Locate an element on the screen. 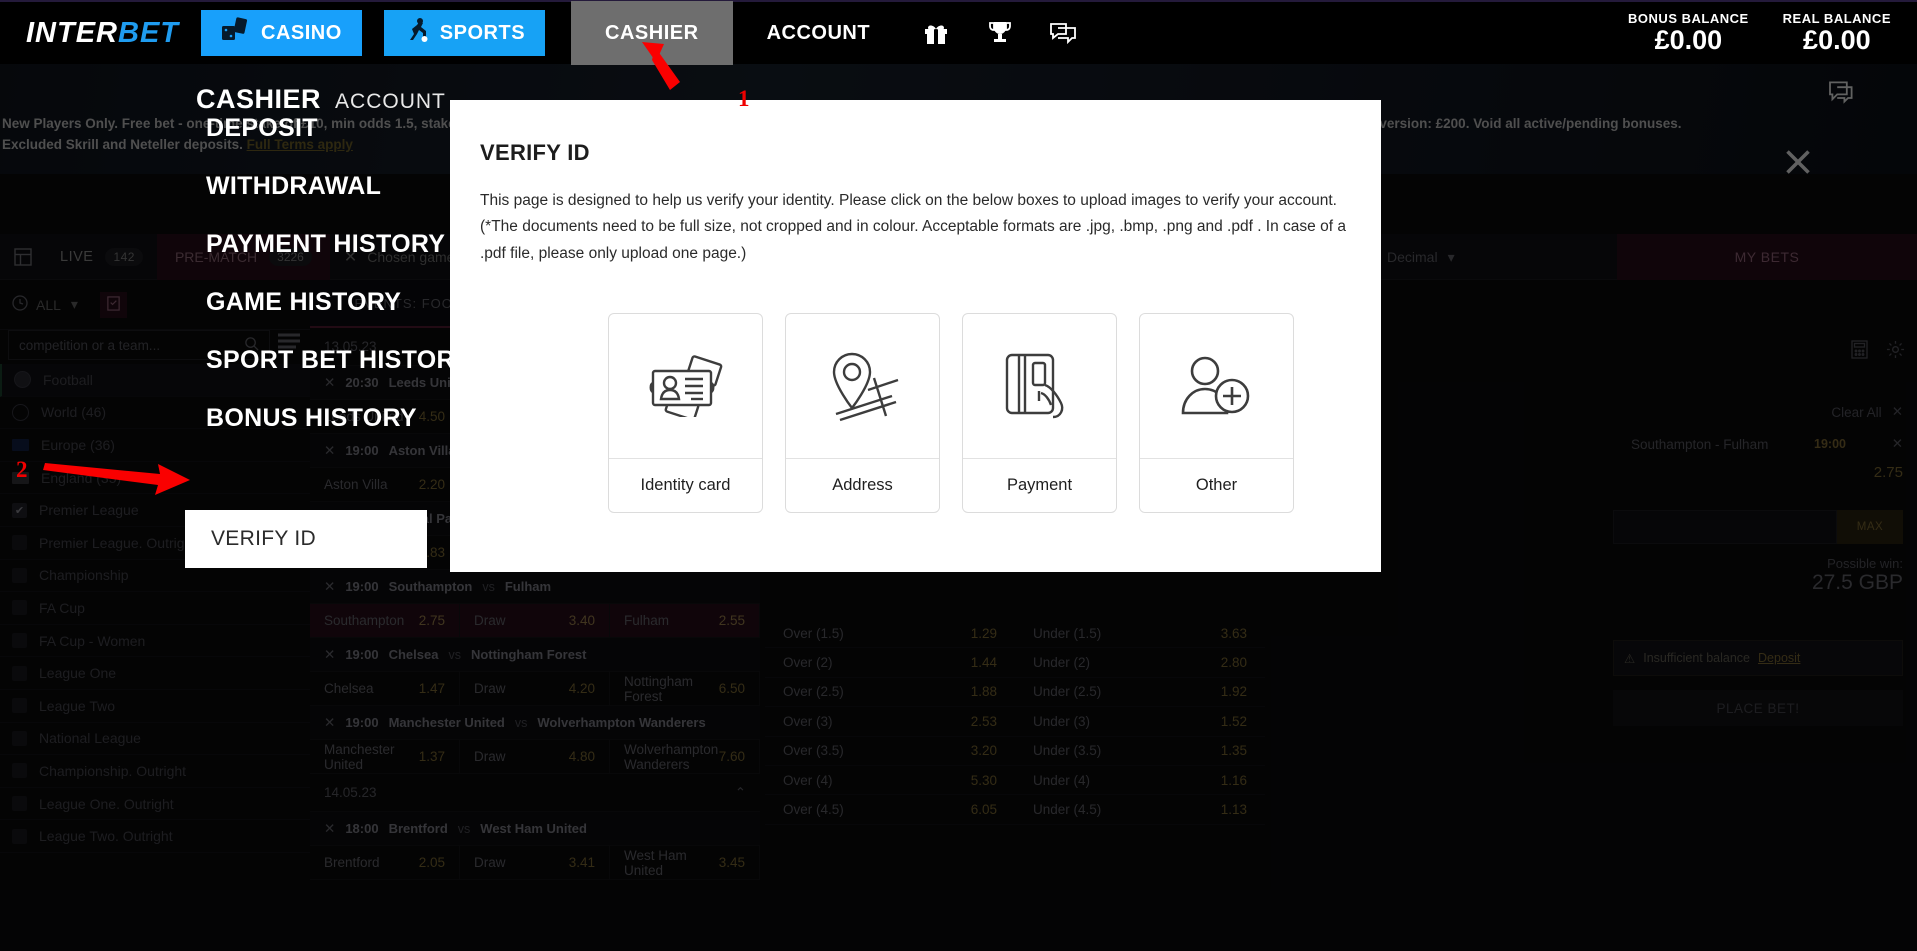 The width and height of the screenshot is (1917, 951). cashier-item-deposit: DEPOSIT is located at coordinates (262, 128).